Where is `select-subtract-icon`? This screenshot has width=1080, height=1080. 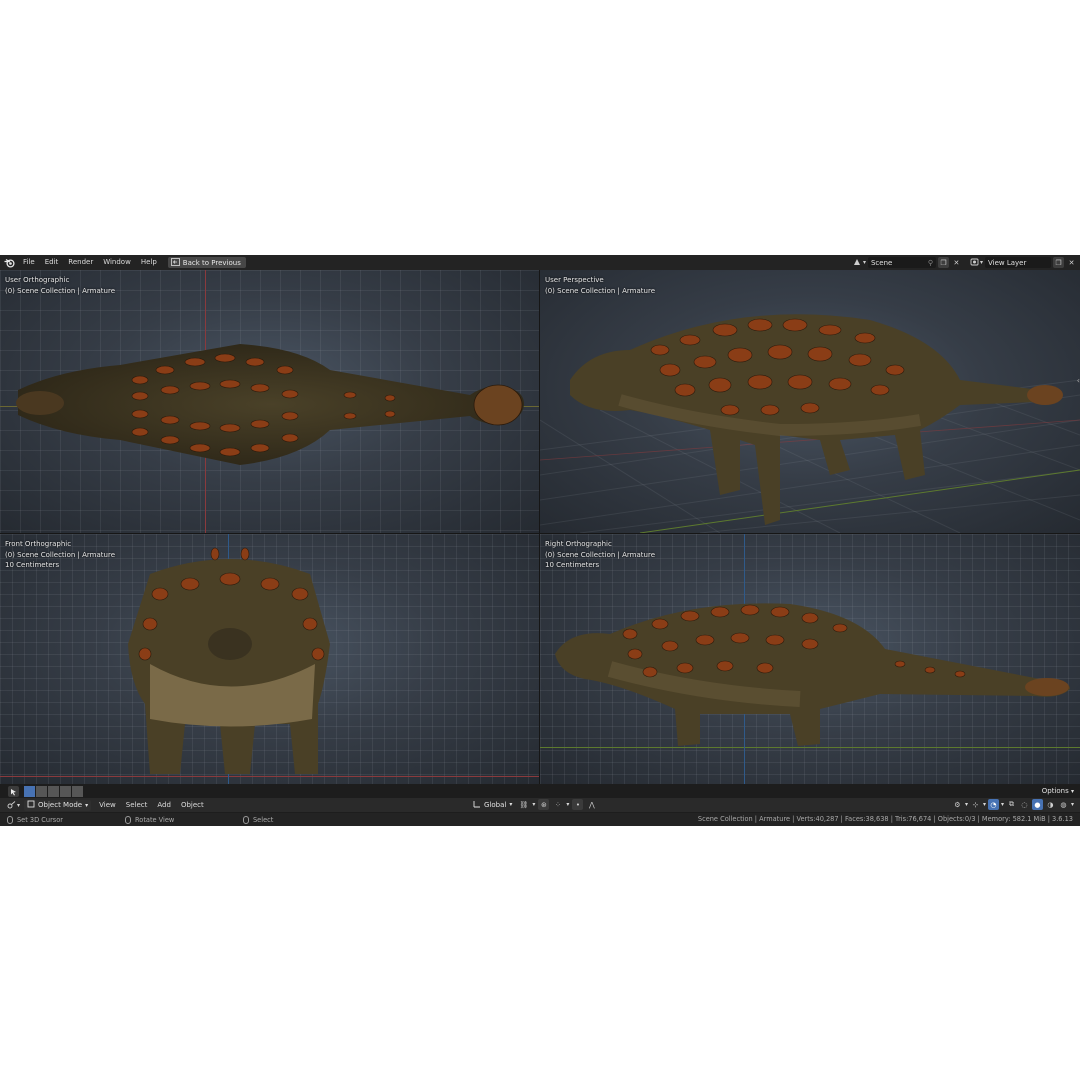 select-subtract-icon is located at coordinates (53, 791).